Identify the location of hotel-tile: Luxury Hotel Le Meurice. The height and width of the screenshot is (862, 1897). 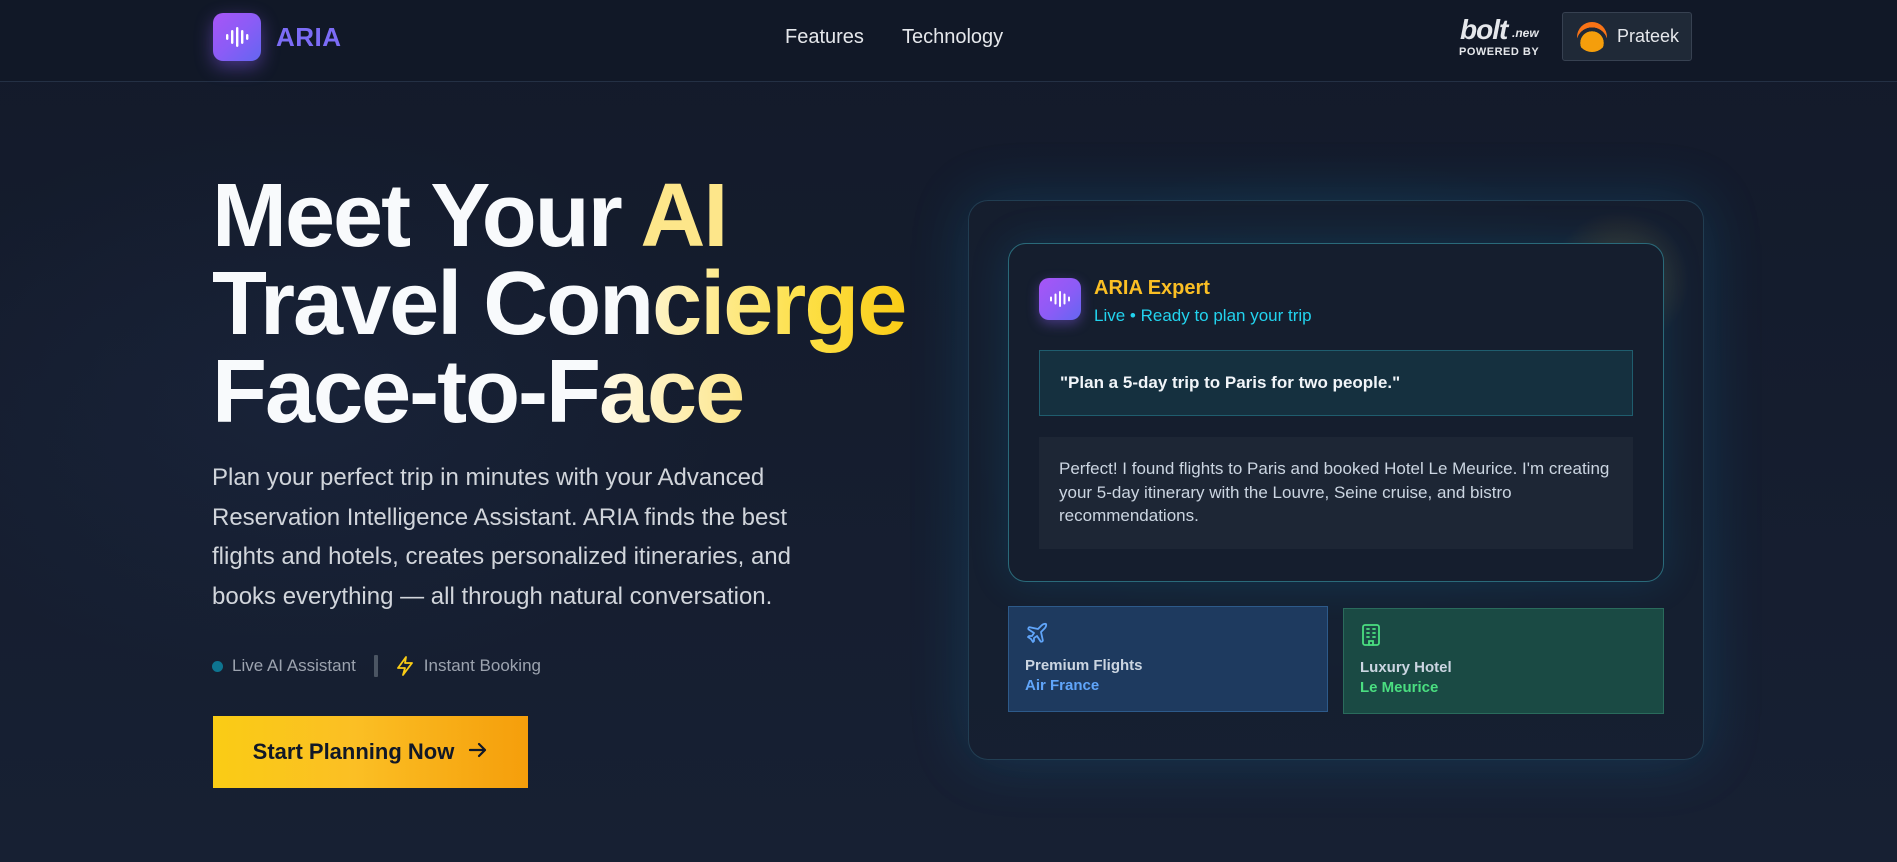
(1503, 661).